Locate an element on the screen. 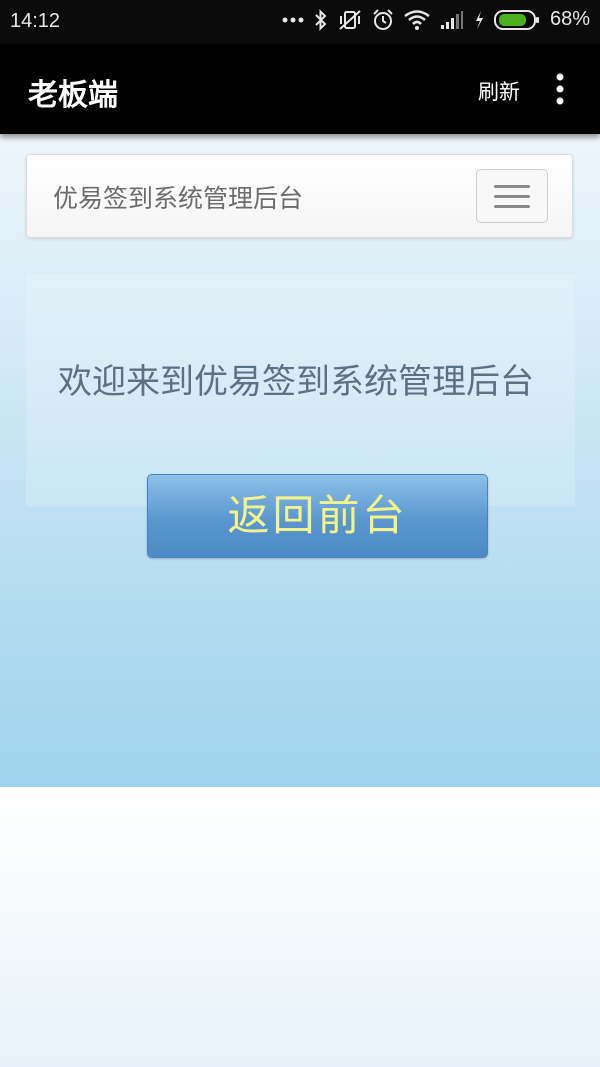 Image resolution: width=600 pixels, height=1067 pixels. more-vert-icon is located at coordinates (560, 89).